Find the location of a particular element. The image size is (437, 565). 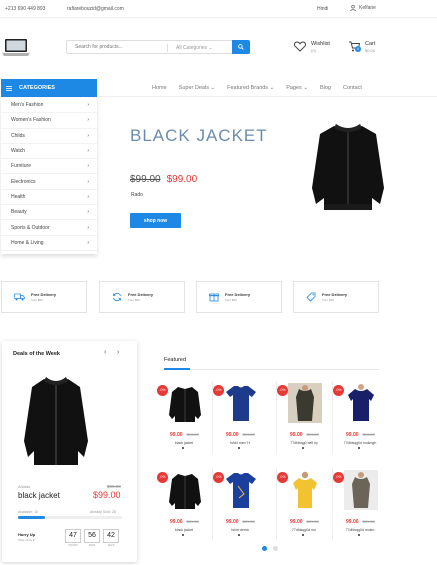

category-item: Furniture › is located at coordinates (49, 167).